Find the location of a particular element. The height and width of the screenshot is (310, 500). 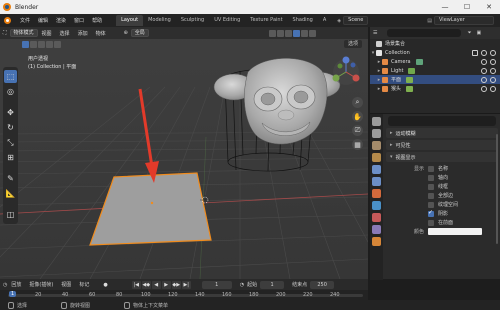

scene-tab-icon is located at coordinates (376, 169).